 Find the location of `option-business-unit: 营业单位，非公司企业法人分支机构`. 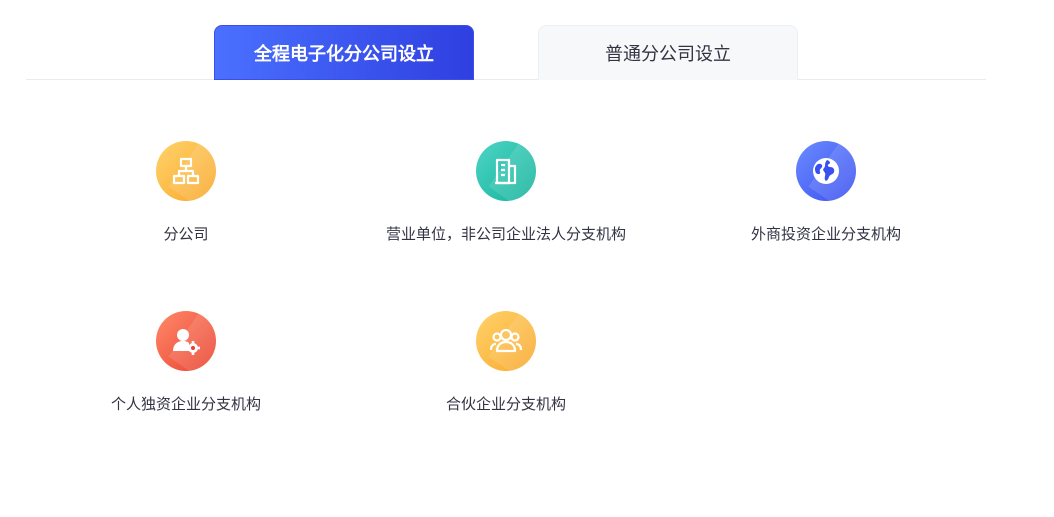

option-business-unit: 营业单位，非公司企业法人分支机构 is located at coordinates (506, 192).